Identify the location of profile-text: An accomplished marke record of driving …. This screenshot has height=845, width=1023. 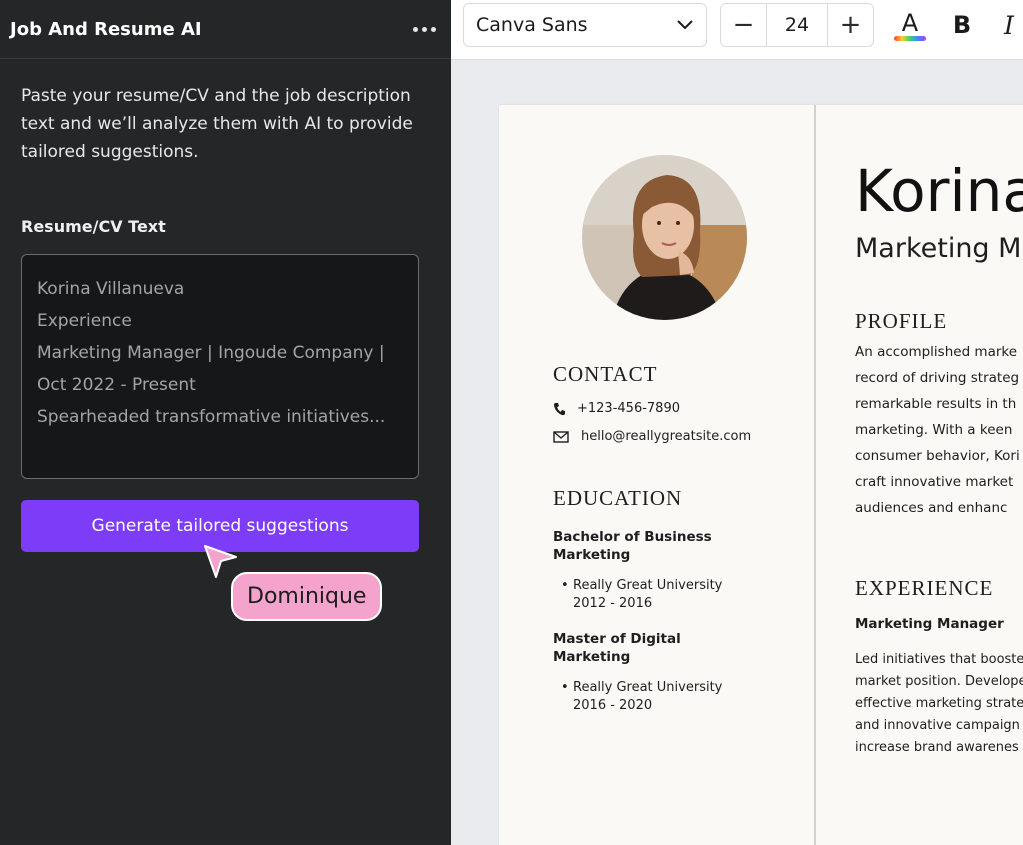
(937, 430).